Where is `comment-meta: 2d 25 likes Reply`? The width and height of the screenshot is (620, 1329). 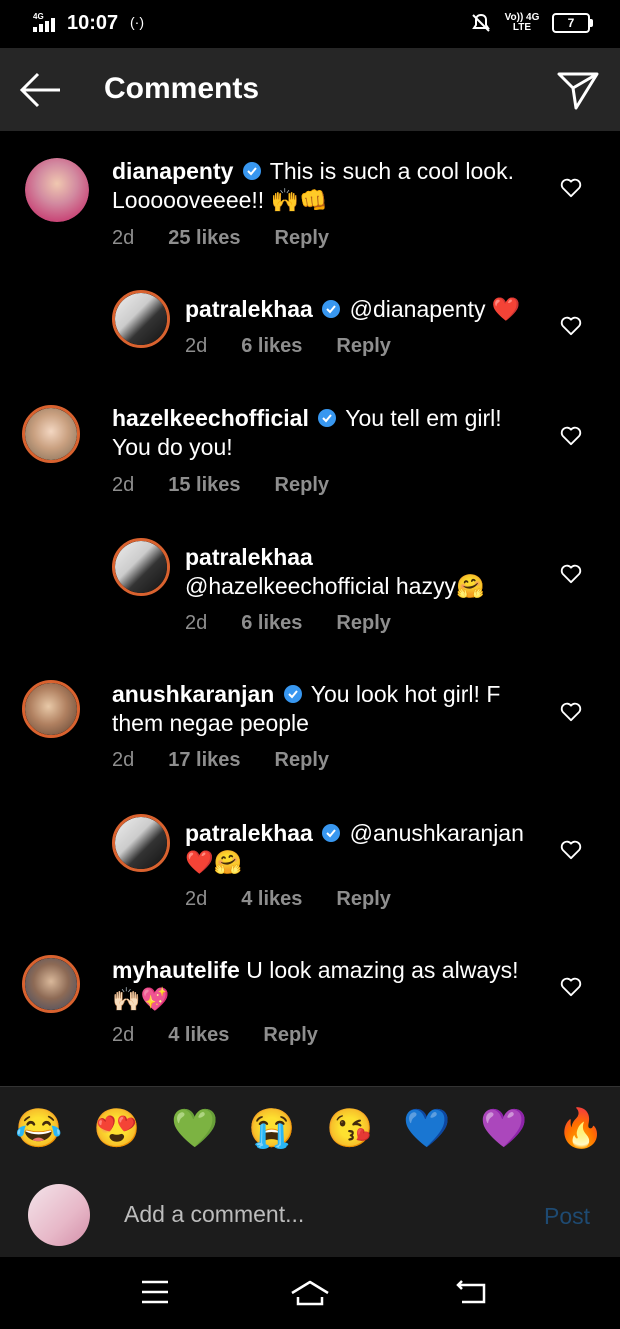
comment-meta: 2d 25 likes Reply is located at coordinates (237, 238).